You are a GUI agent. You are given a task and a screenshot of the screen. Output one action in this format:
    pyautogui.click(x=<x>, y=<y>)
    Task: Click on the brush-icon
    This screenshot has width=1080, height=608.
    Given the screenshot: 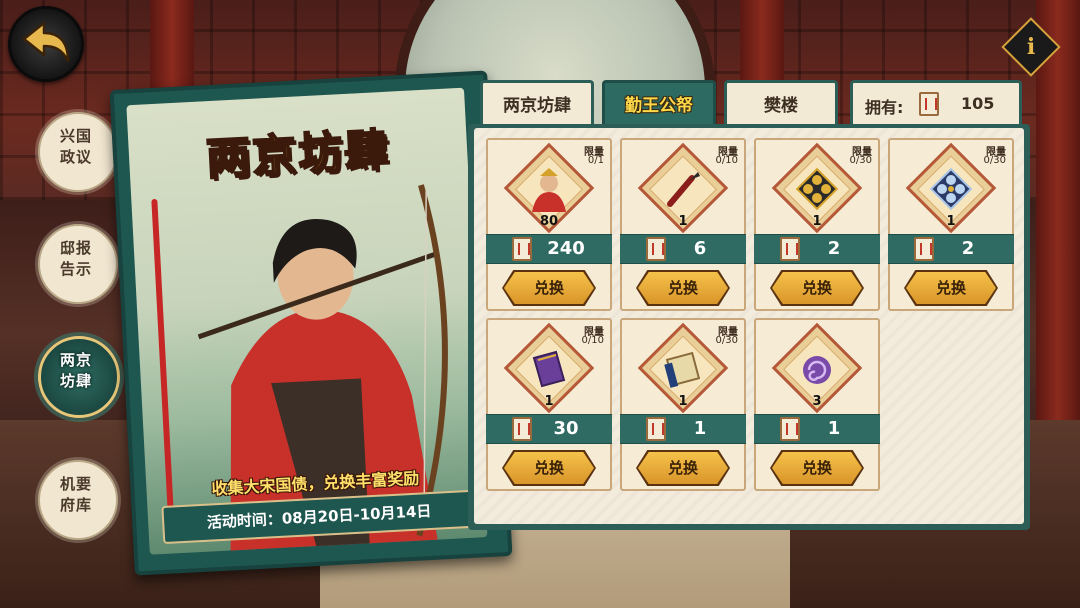 What is the action you would take?
    pyautogui.click(x=683, y=189)
    